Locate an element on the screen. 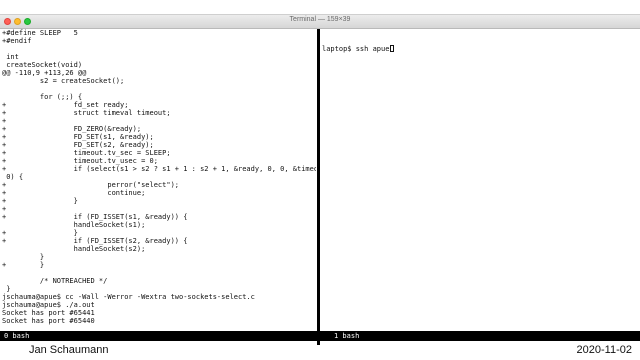  terminal-line: + FD_SET(s2, &ready); is located at coordinates (78, 145).